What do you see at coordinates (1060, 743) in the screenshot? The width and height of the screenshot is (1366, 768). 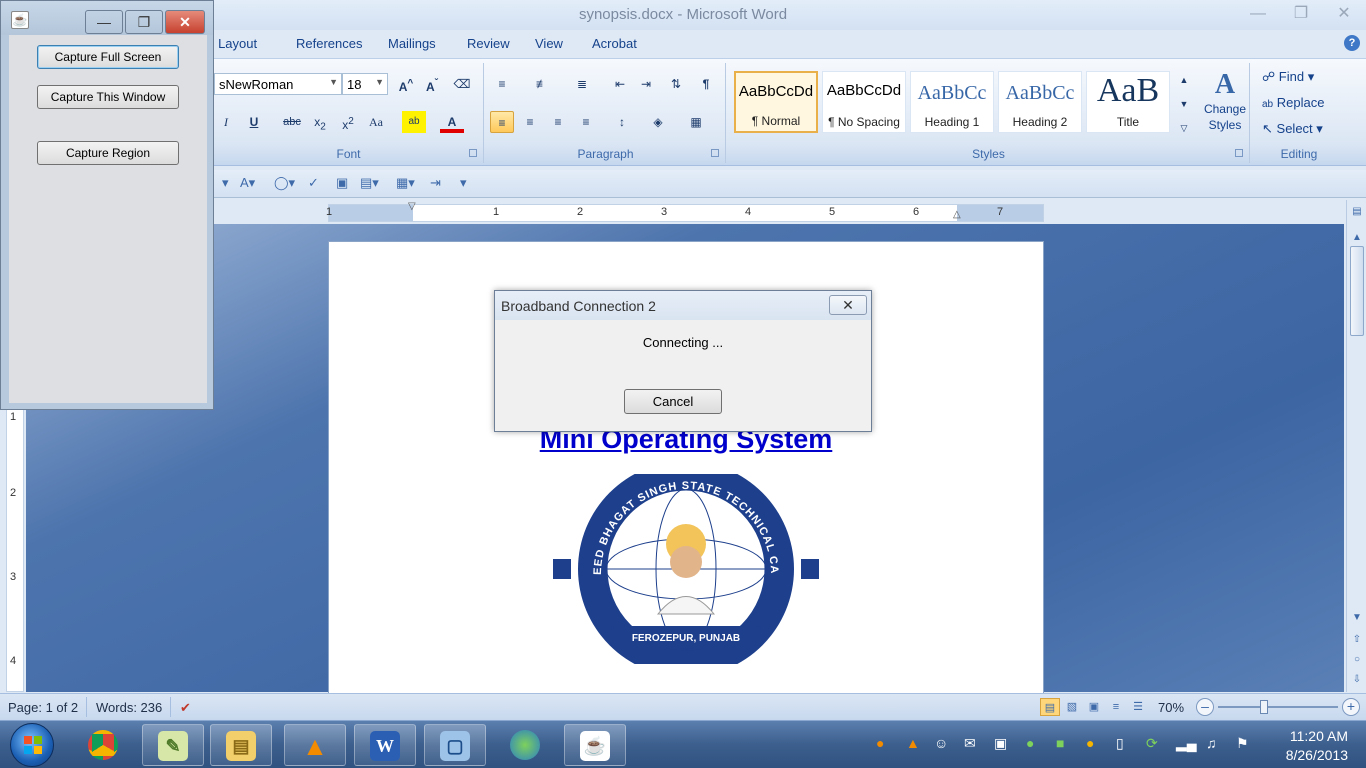 I see `tray-app-icon: ■` at bounding box center [1060, 743].